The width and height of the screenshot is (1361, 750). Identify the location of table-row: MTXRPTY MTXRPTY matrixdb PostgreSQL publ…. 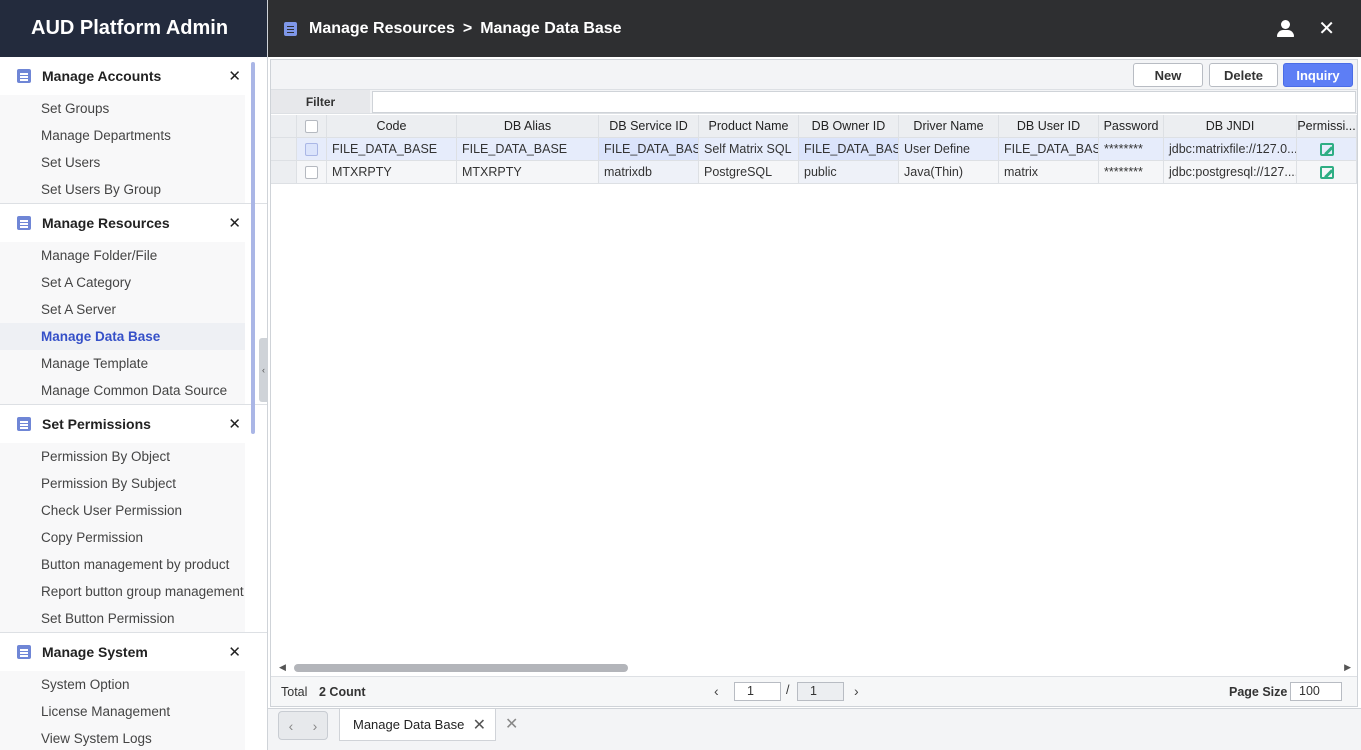
(814, 172).